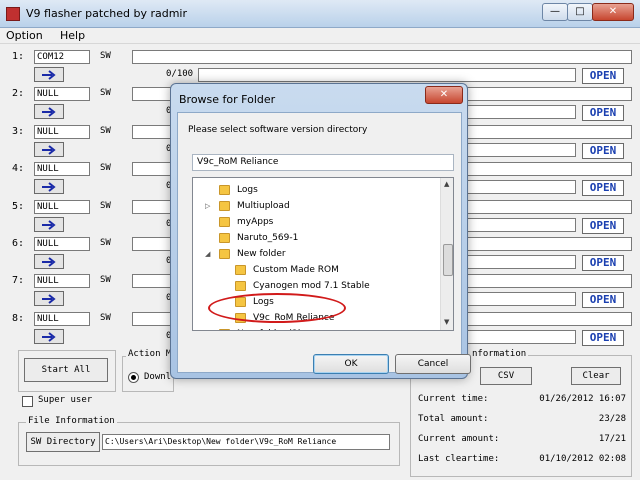 The height and width of the screenshot is (480, 640). I want to click on port-number: 3:, so click(18, 131).